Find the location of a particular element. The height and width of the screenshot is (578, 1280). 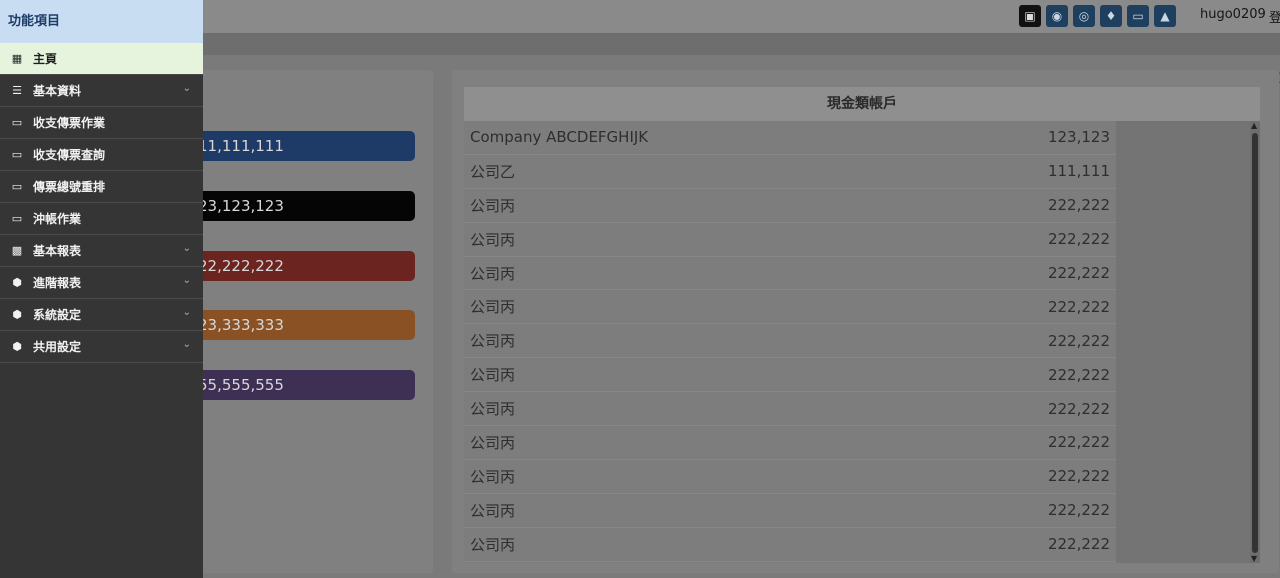

sidebar-item-voucher-query: ▭ 收支傳票查詢 is located at coordinates (101, 155).